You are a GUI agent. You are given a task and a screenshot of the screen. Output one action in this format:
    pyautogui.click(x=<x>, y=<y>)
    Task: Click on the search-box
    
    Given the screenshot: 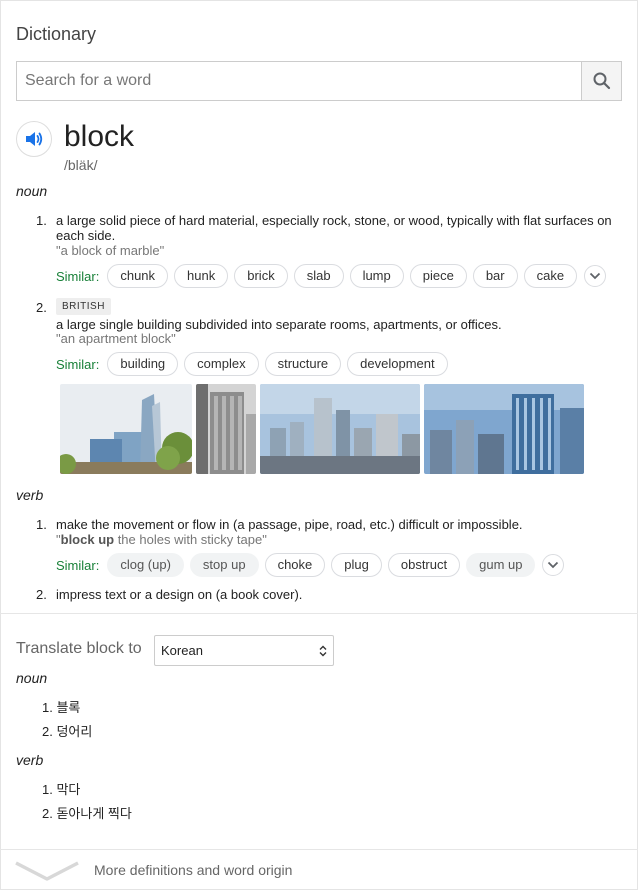 What is the action you would take?
    pyautogui.click(x=319, y=81)
    